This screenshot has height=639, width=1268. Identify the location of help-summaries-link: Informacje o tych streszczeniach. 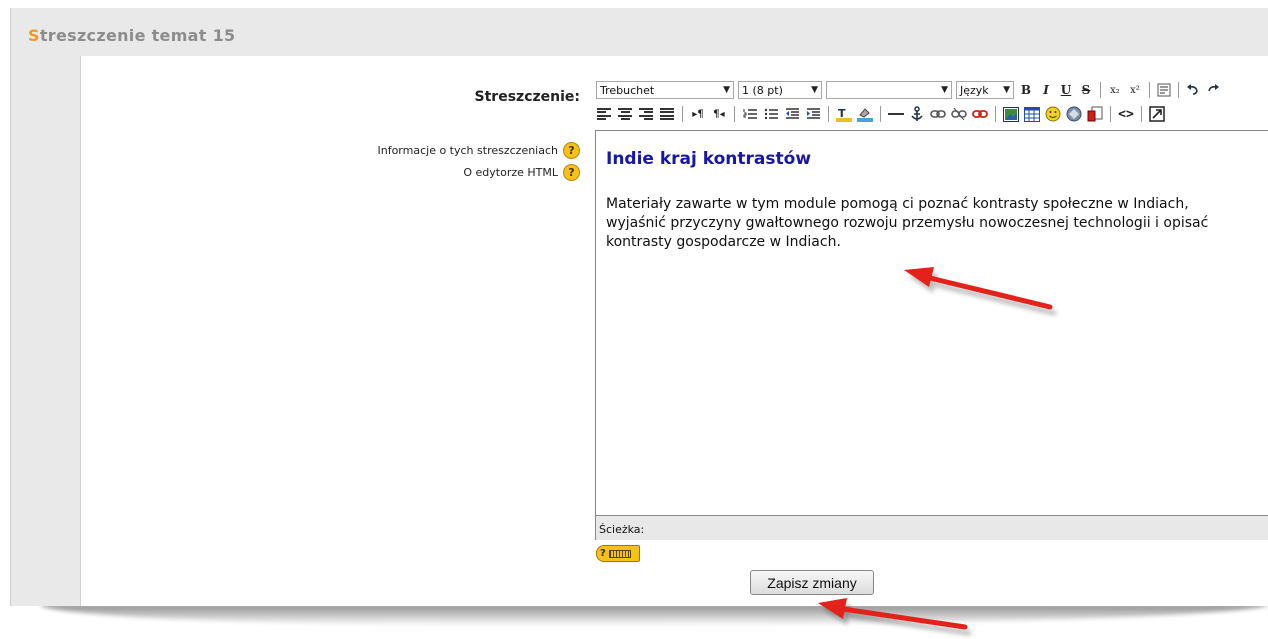
(467, 150).